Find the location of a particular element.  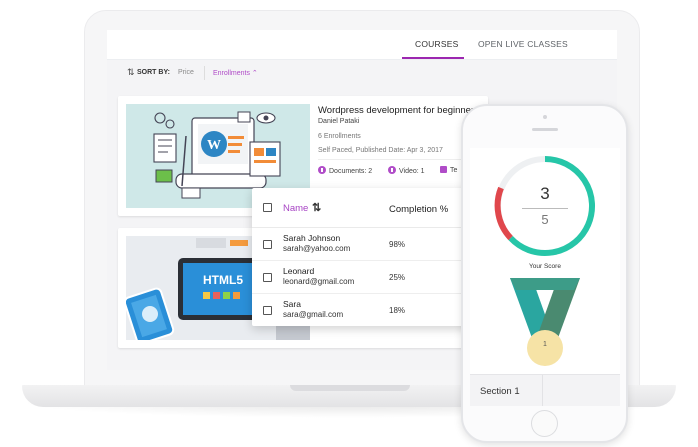

sort-by-label: SORT BY: is located at coordinates (153, 72).